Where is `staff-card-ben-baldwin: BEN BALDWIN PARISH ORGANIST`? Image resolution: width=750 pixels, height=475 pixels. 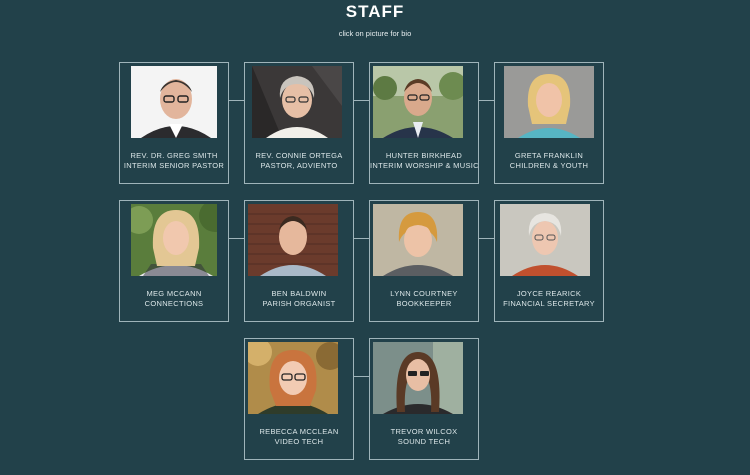
staff-card-ben-baldwin: BEN BALDWIN PARISH ORGANIST is located at coordinates (299, 261).